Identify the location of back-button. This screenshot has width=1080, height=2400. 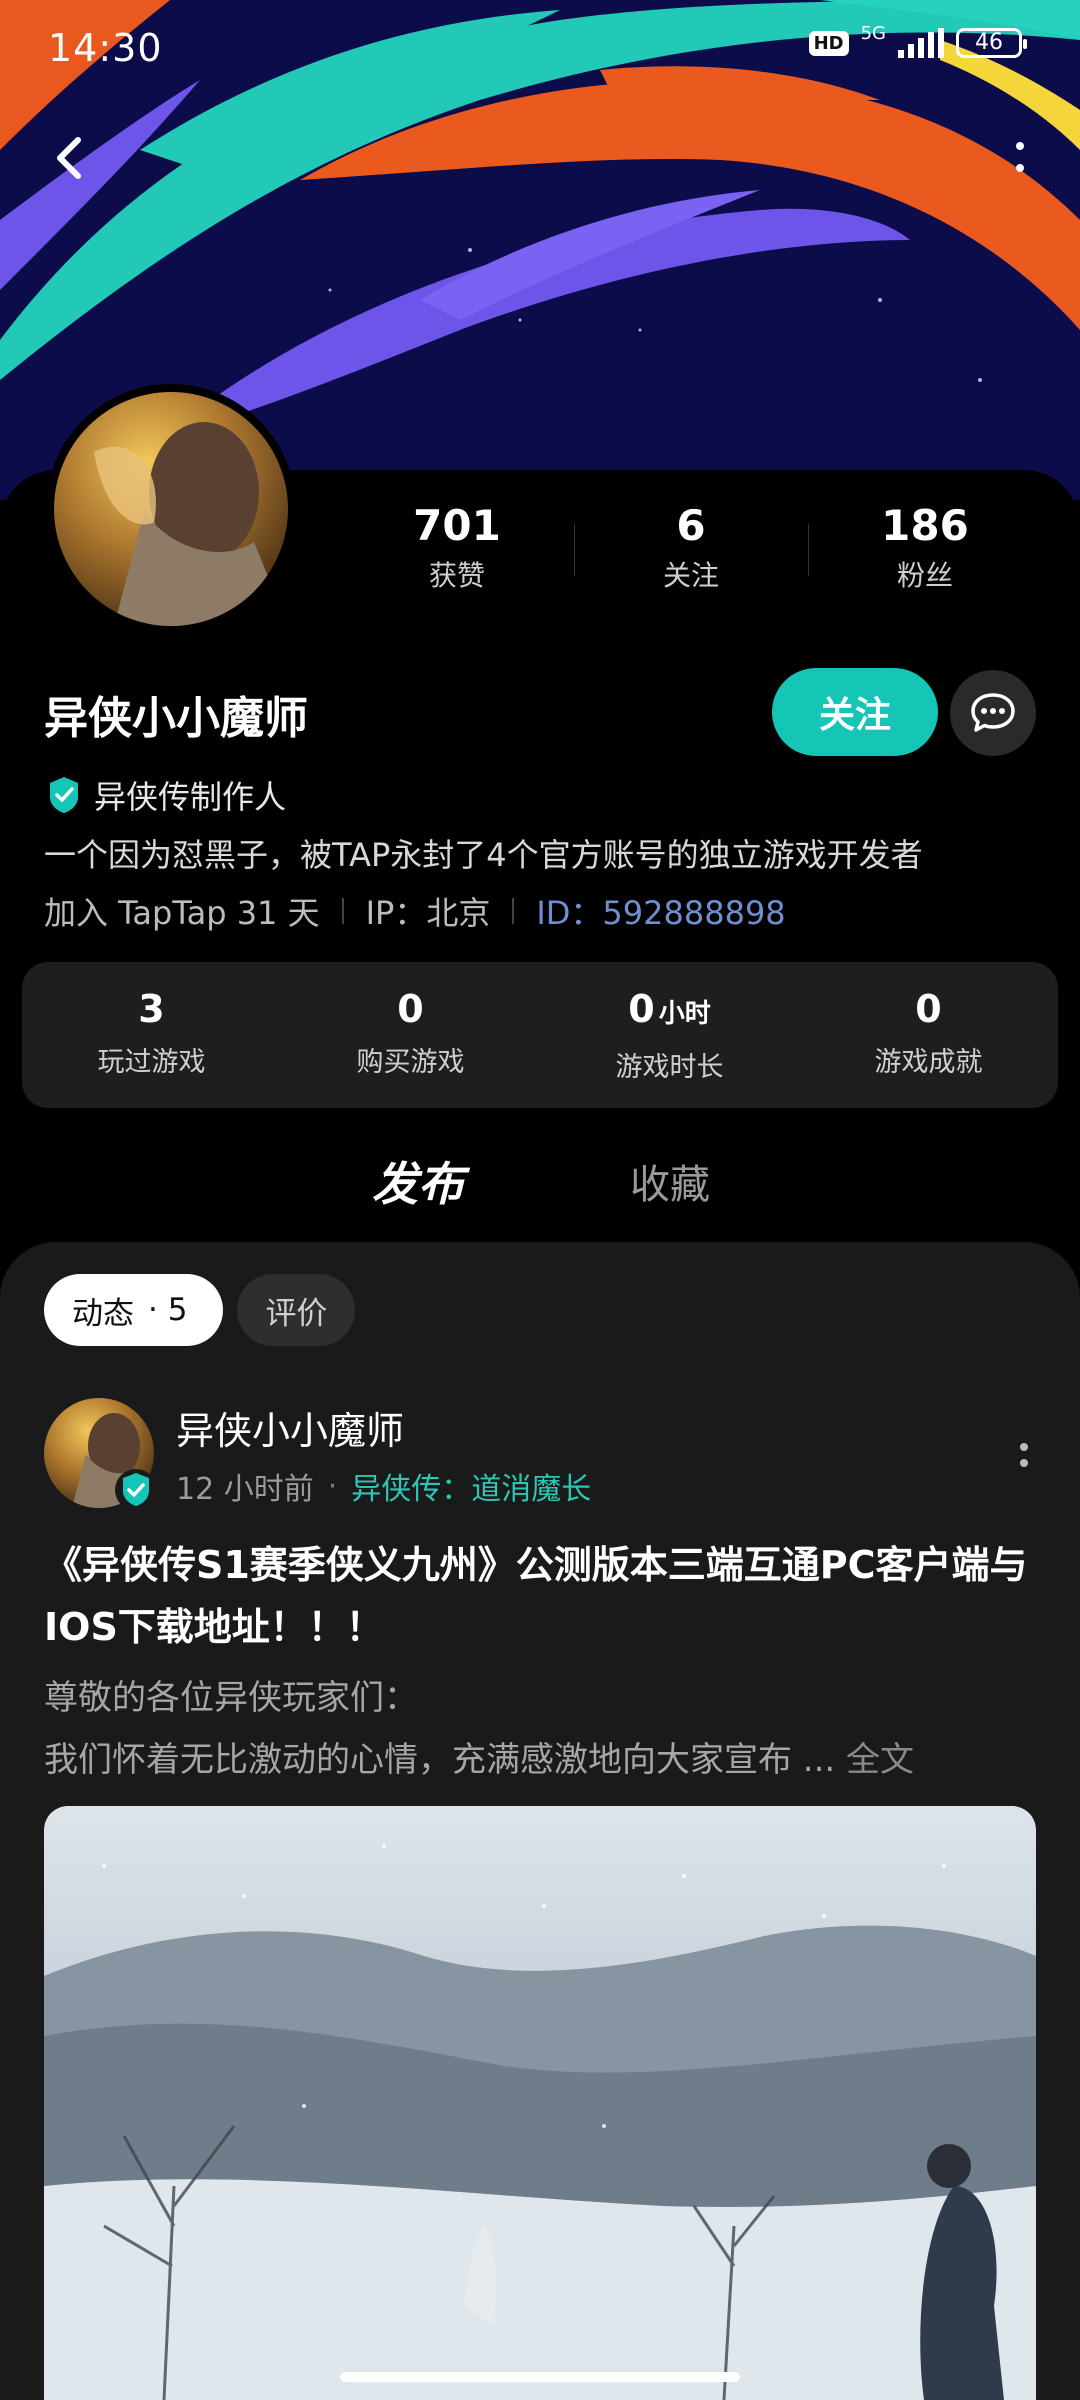
(70, 158).